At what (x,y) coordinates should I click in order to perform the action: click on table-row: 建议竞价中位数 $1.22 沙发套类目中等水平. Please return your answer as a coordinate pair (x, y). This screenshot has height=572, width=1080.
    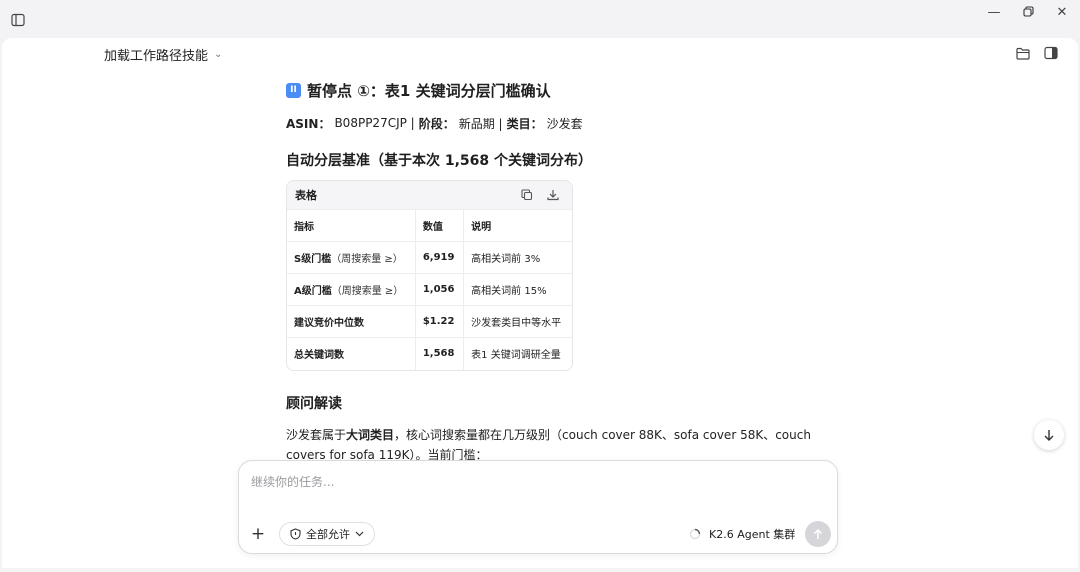
    Looking at the image, I should click on (429, 321).